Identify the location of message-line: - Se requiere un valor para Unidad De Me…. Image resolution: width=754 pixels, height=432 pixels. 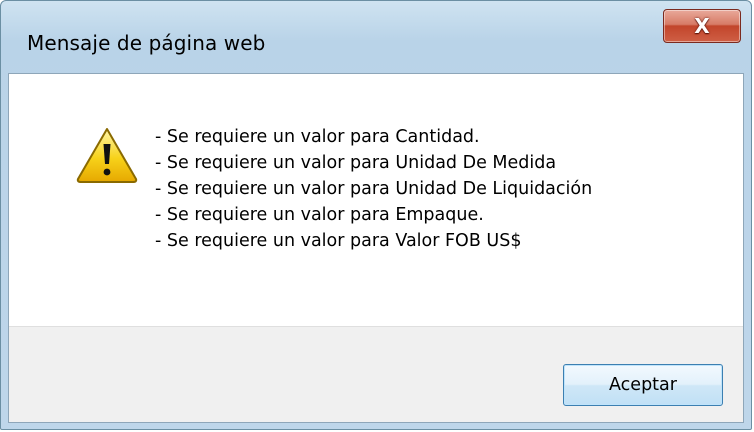
(356, 163).